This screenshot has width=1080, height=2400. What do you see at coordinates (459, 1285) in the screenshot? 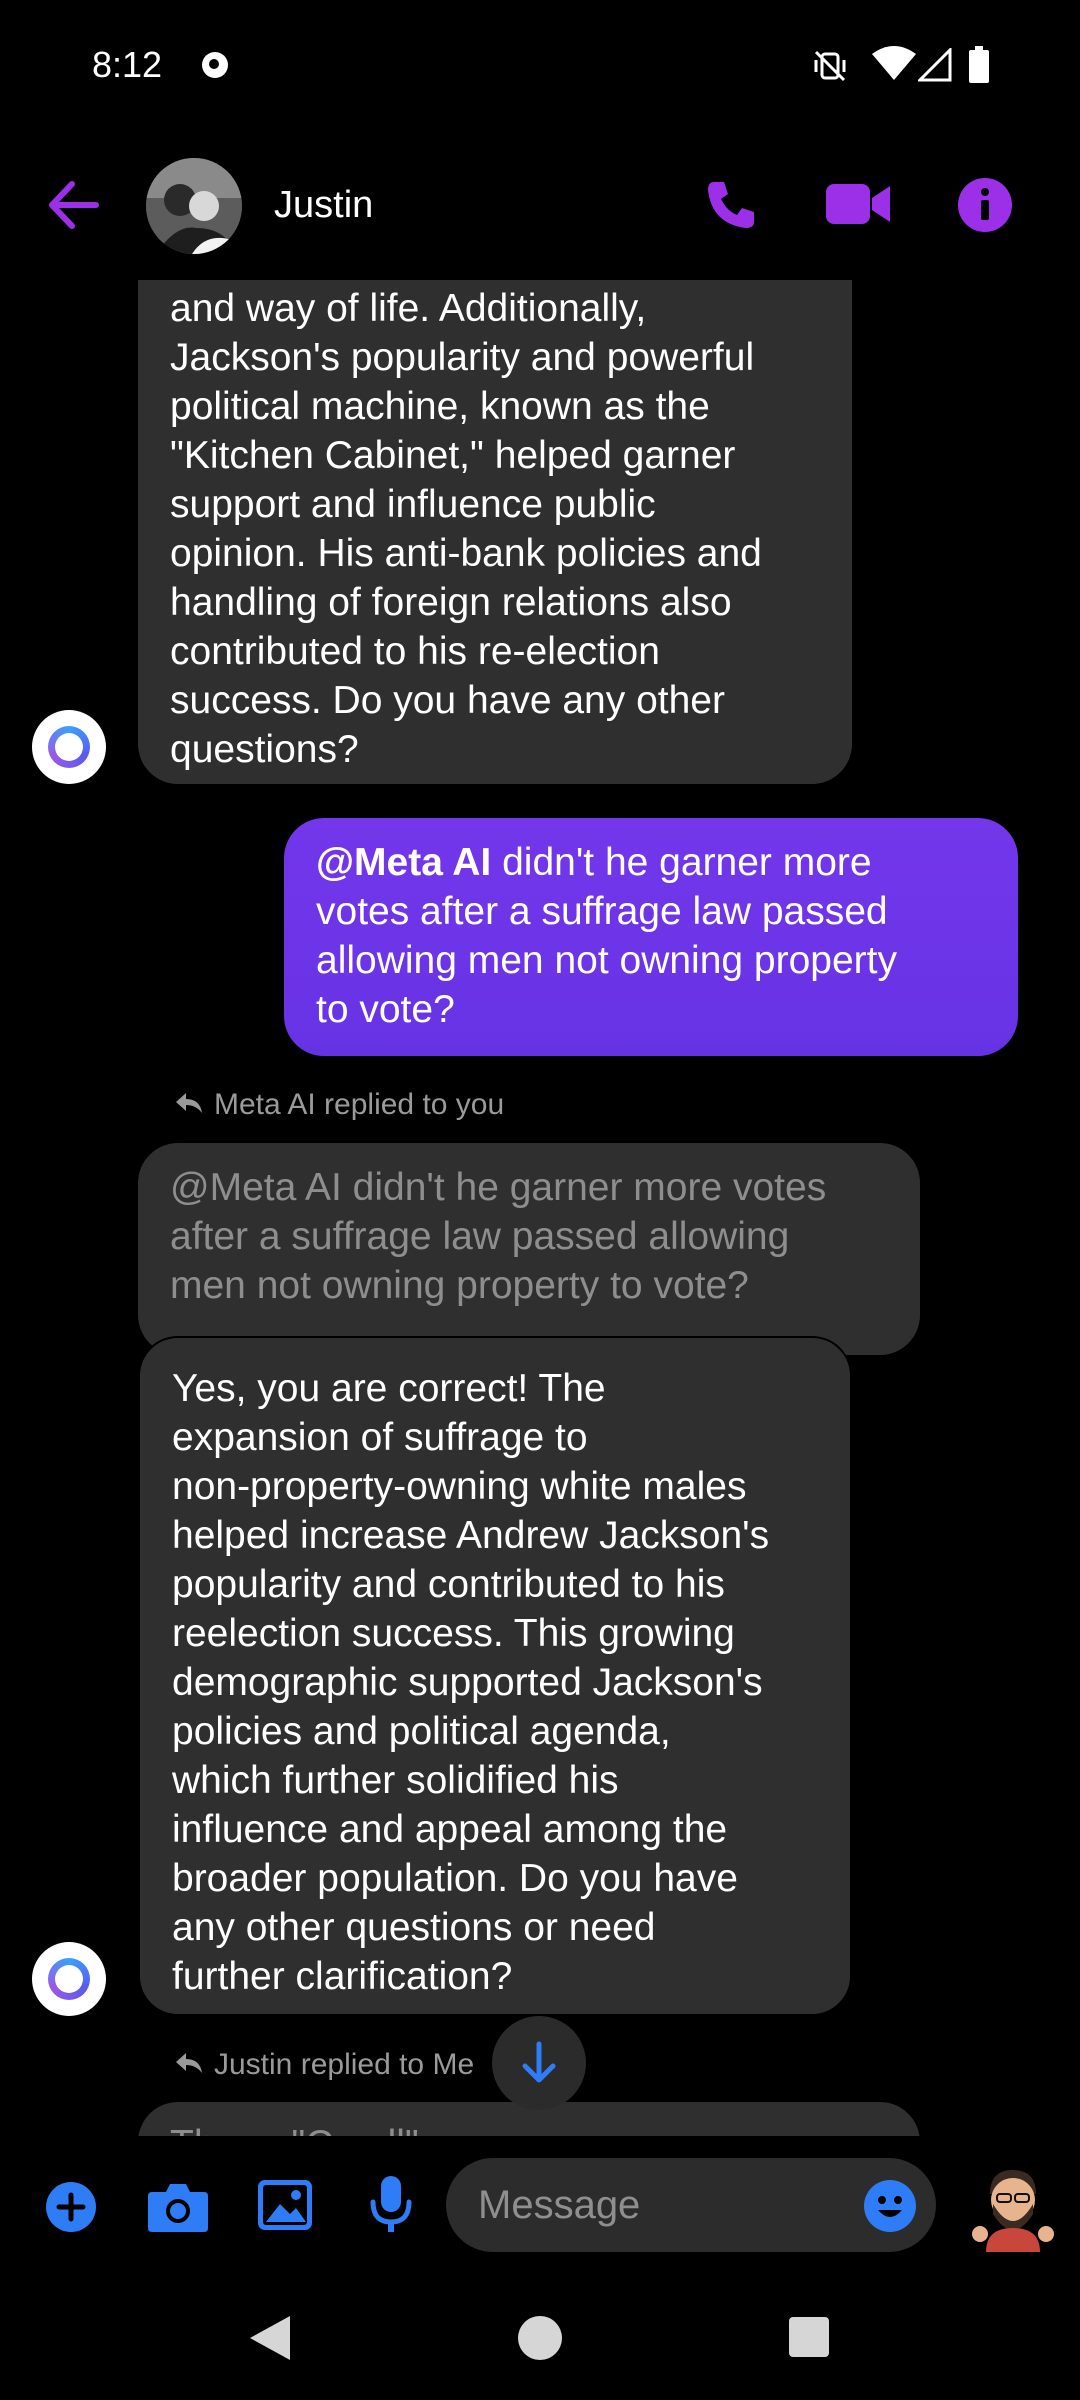
I see `quoted-line: men not owning property to vote?` at bounding box center [459, 1285].